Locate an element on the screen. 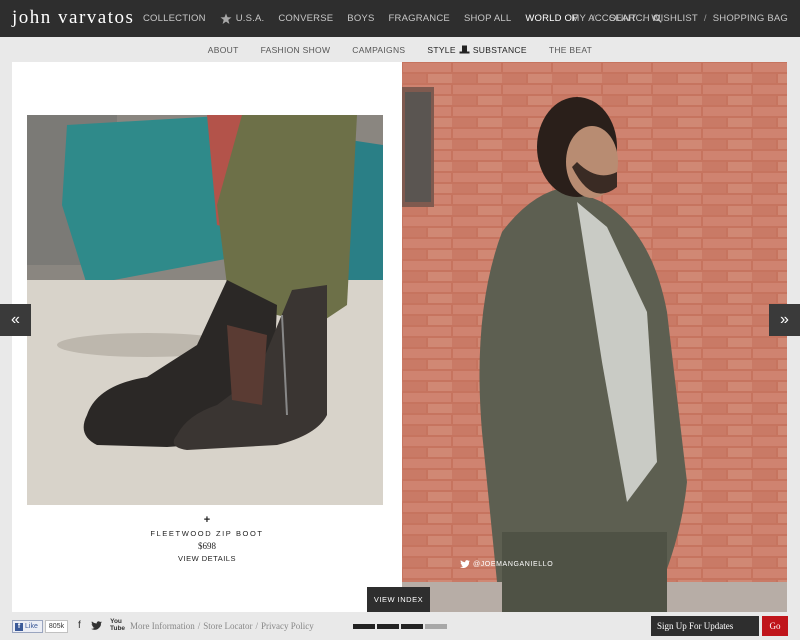 The width and height of the screenshot is (800, 640). carousel-pager is located at coordinates (401, 626).